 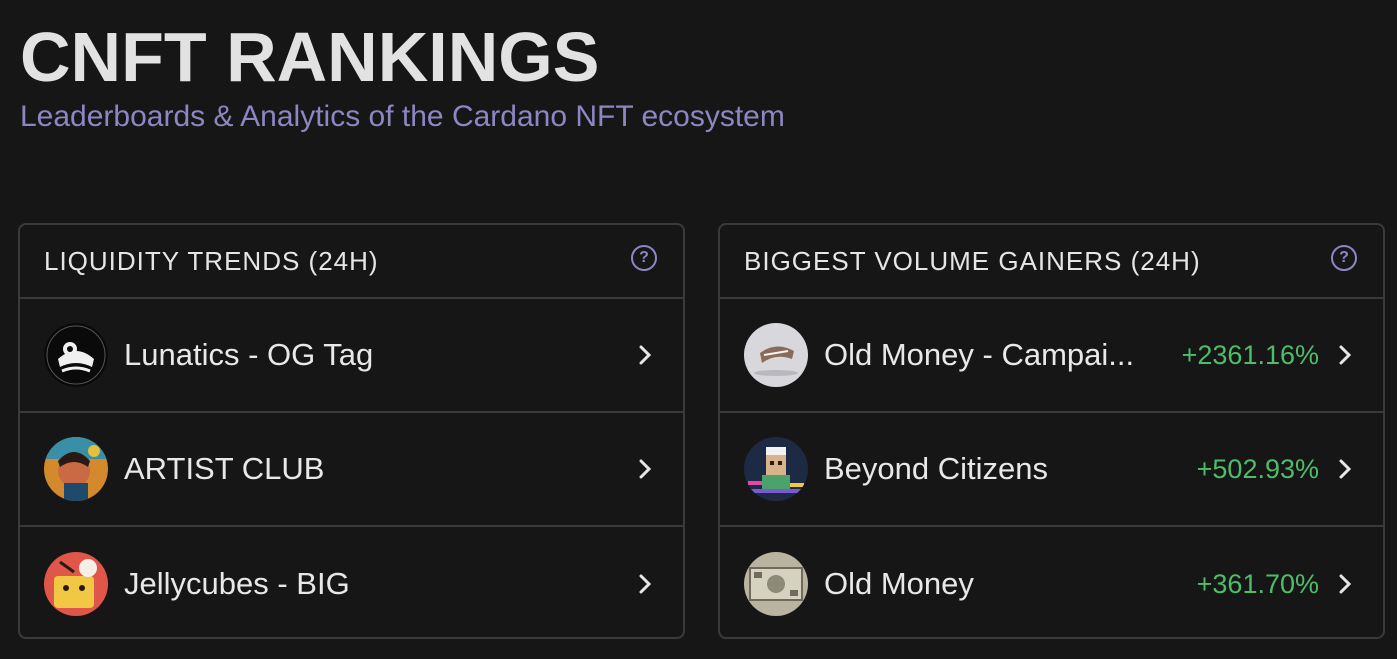 I want to click on collection-name: Jellycubes - BIG, so click(x=237, y=583).